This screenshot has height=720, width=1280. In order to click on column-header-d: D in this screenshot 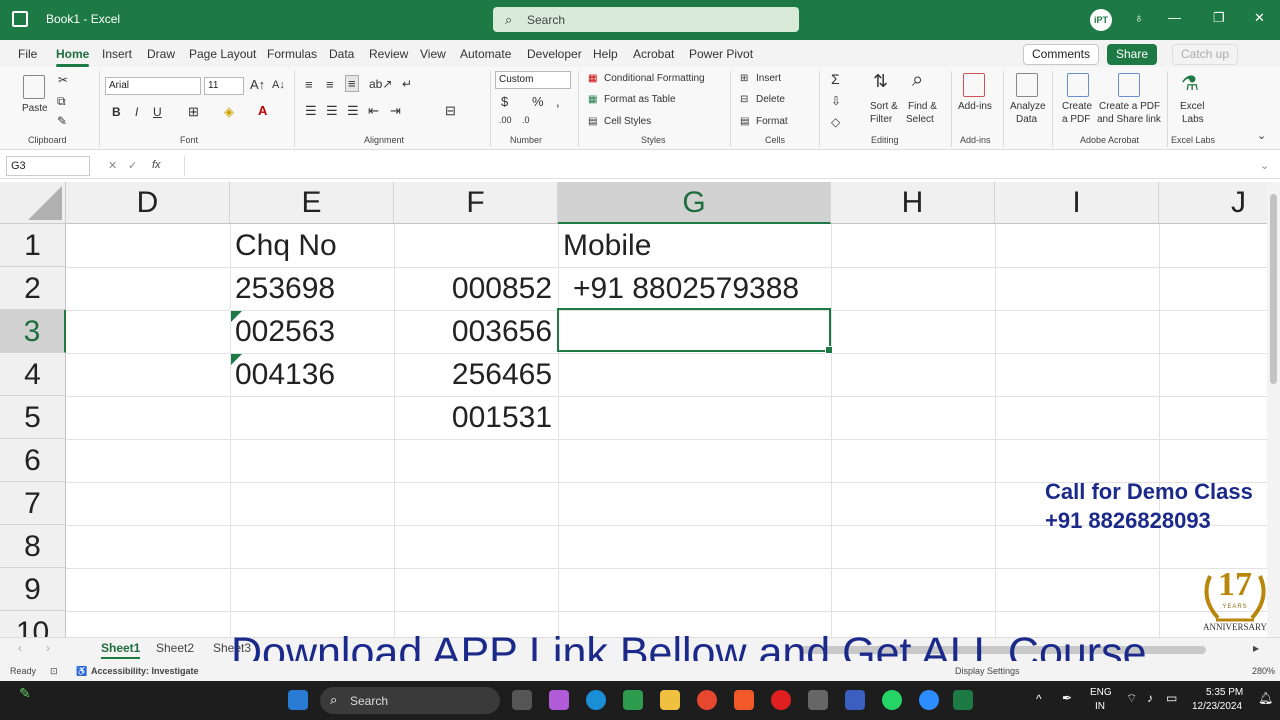, I will do `click(148, 203)`.